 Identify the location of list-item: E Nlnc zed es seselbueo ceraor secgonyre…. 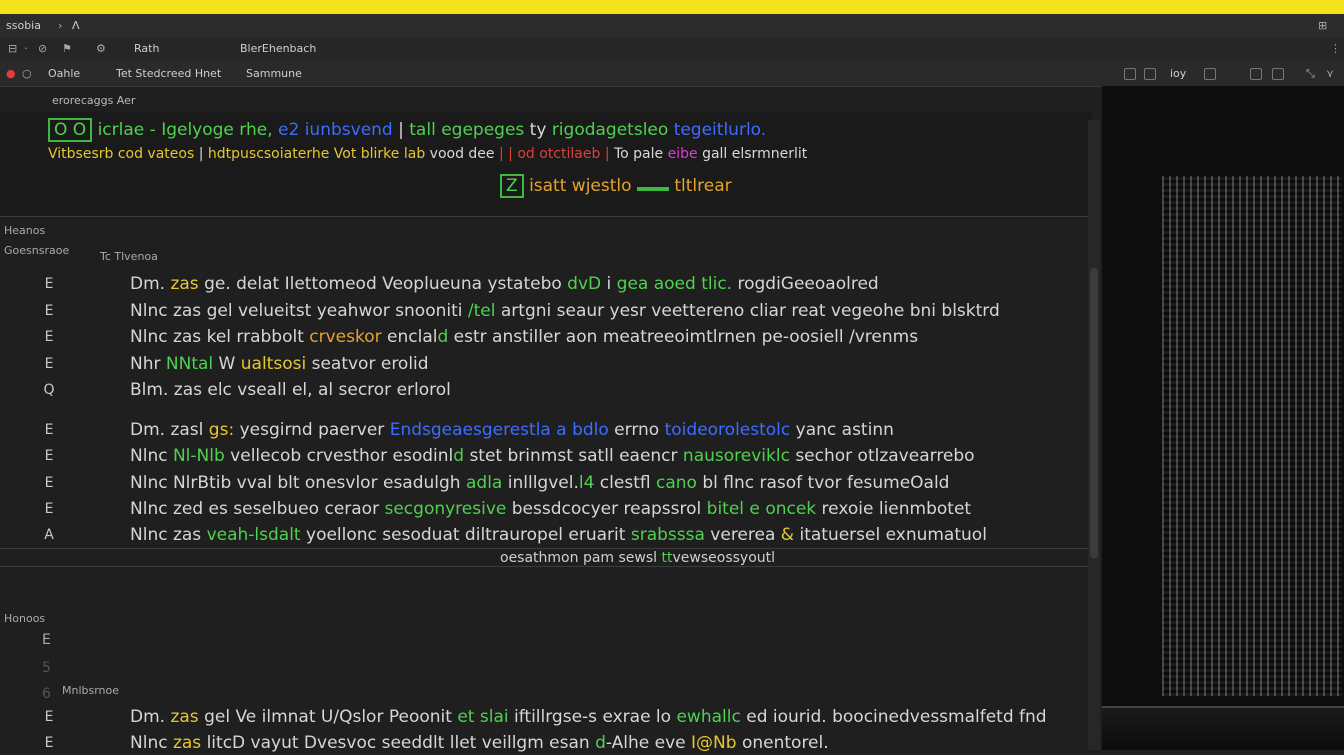
(544, 509).